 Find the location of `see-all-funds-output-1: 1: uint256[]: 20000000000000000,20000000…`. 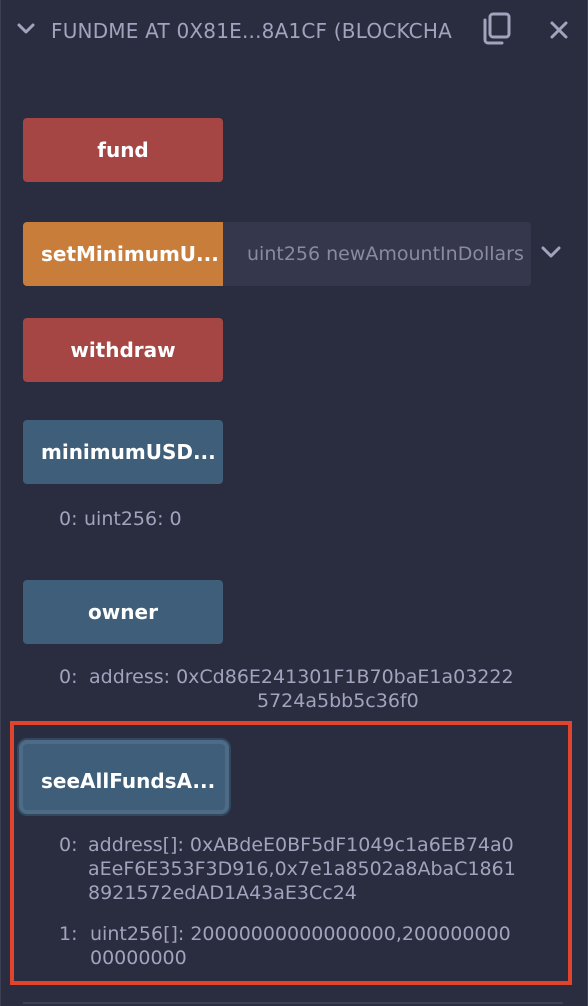

see-all-funds-output-1: 1: uint256[]: 20000000000000000,20000000… is located at coordinates (304, 946).